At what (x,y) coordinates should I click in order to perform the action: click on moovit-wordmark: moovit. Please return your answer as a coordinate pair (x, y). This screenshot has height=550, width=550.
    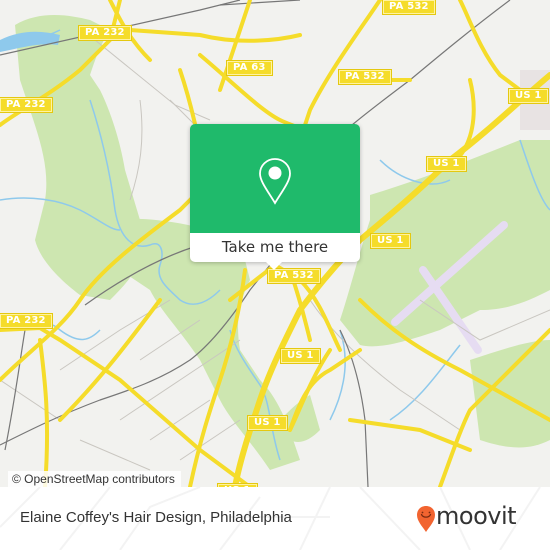
    Looking at the image, I should click on (476, 516).